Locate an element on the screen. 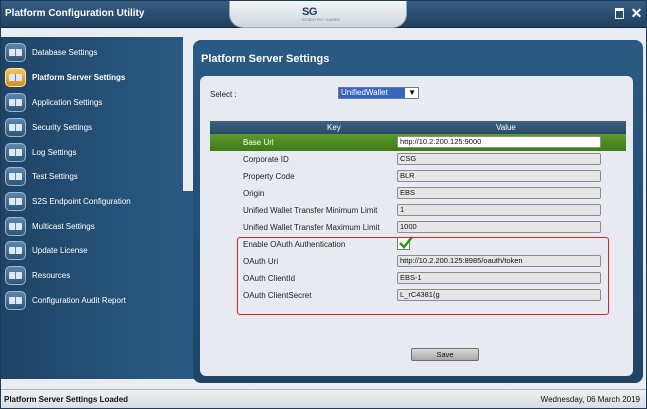 The image size is (647, 409). restore-icon is located at coordinates (619, 13).